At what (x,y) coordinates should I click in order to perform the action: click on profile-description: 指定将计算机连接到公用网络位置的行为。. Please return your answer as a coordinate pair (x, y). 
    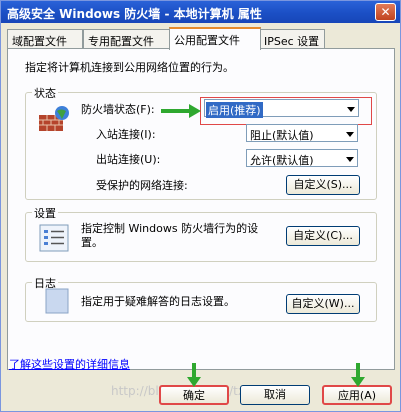
    Looking at the image, I should click on (129, 67).